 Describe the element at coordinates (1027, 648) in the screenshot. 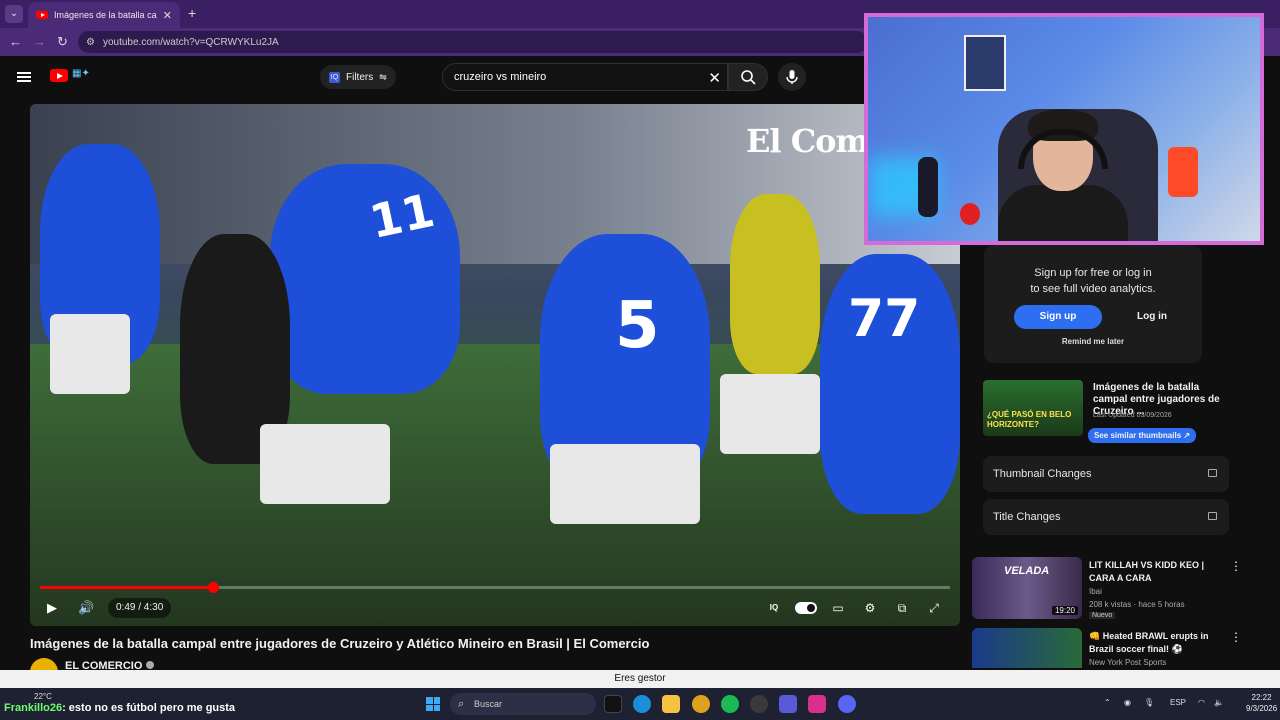

I see `recommended-thumbnail` at that location.